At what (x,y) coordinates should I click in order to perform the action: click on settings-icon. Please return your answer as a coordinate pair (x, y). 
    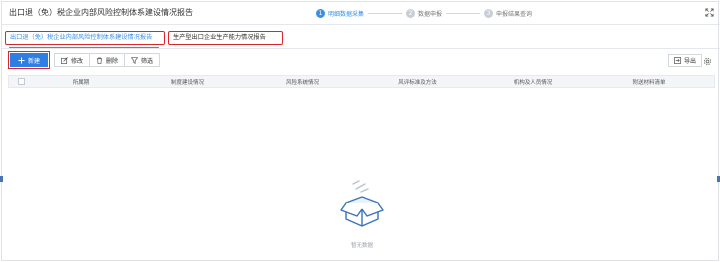
    Looking at the image, I should click on (707, 61).